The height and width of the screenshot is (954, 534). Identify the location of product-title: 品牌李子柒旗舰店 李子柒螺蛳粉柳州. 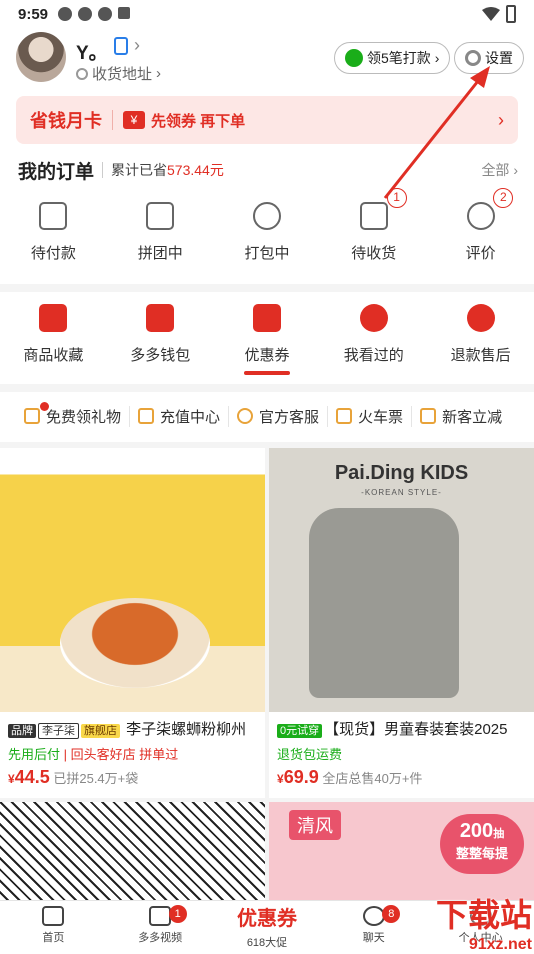
(132, 725).